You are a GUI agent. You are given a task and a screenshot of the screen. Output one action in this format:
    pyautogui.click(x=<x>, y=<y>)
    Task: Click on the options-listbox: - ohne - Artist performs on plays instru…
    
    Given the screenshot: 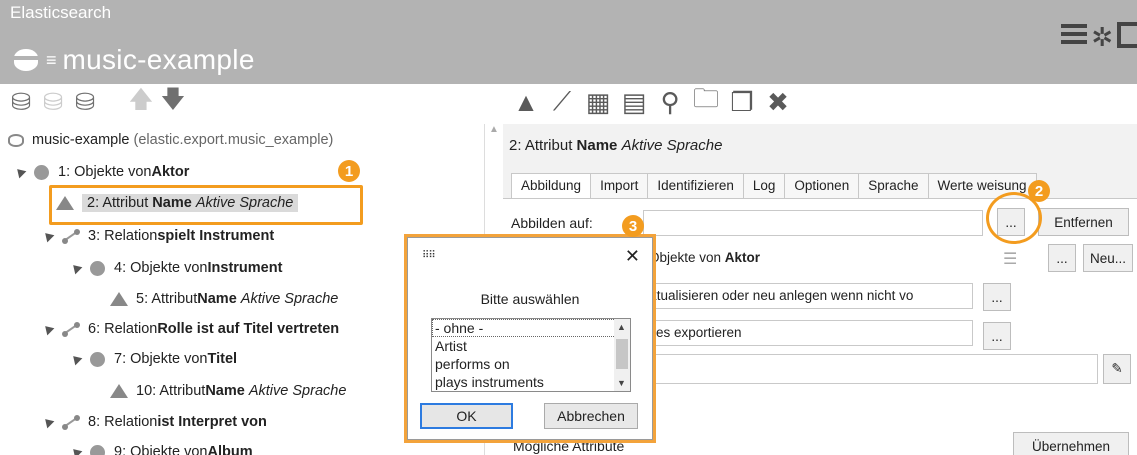 What is the action you would take?
    pyautogui.click(x=531, y=355)
    